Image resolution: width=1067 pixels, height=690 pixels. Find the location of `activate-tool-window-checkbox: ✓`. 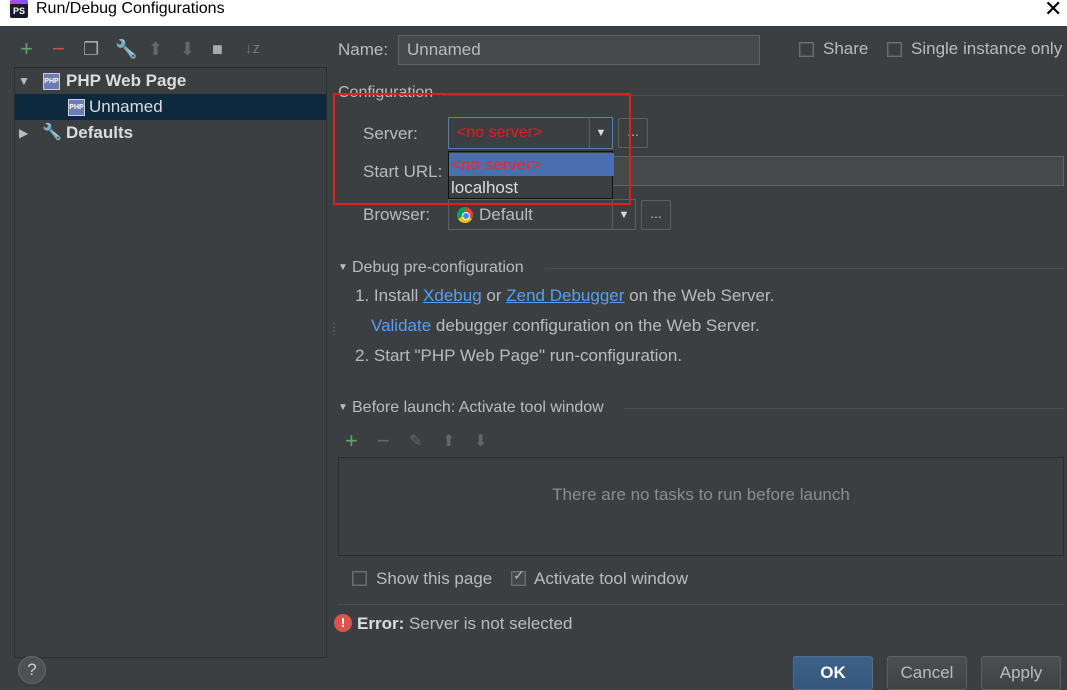

activate-tool-window-checkbox: ✓ is located at coordinates (518, 576).